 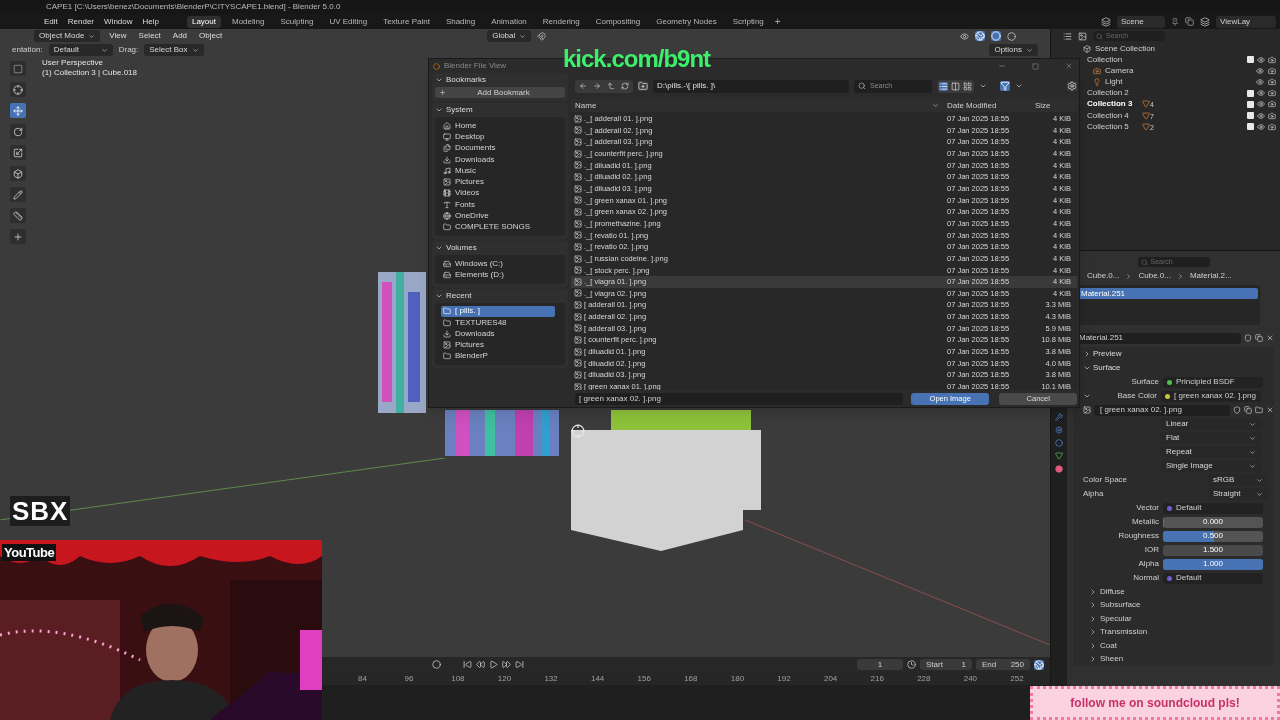 What do you see at coordinates (498, 322) in the screenshot?
I see `place-item: TEXTURES48` at bounding box center [498, 322].